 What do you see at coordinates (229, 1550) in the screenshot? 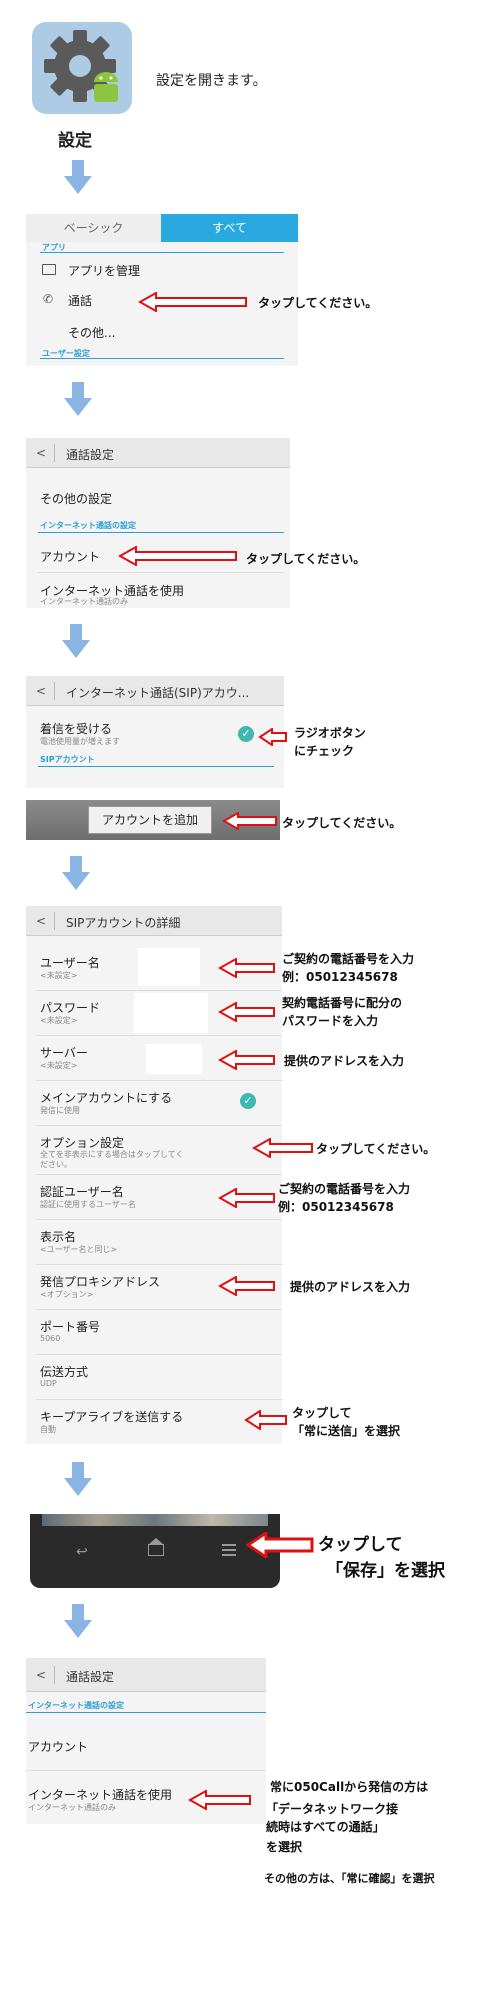
I see `nav-menu-icon` at bounding box center [229, 1550].